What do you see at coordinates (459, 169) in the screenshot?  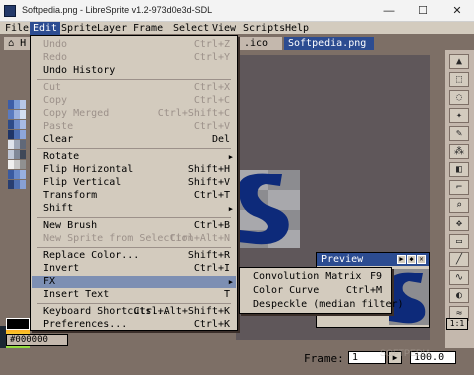 I see `eraser-icon: ◧` at bounding box center [459, 169].